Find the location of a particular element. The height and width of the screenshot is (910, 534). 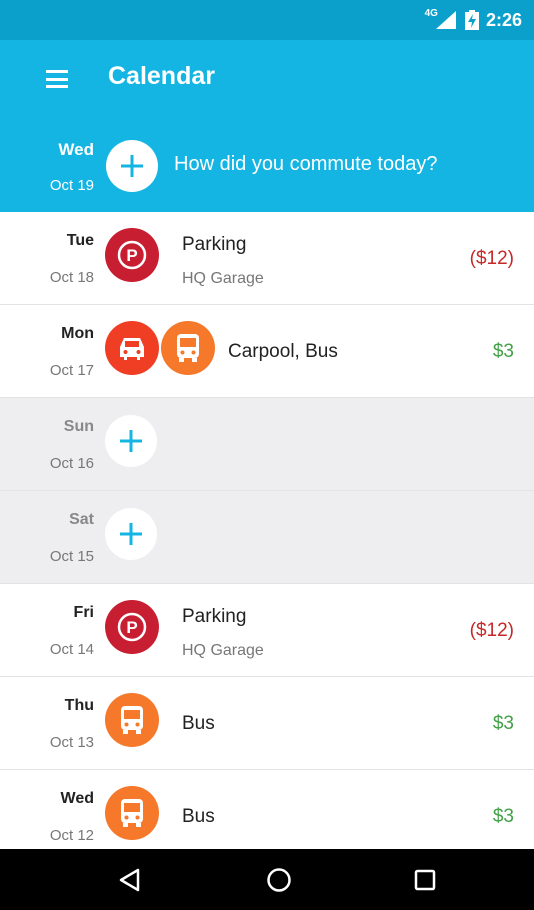

back-triangle-icon is located at coordinates (129, 880).